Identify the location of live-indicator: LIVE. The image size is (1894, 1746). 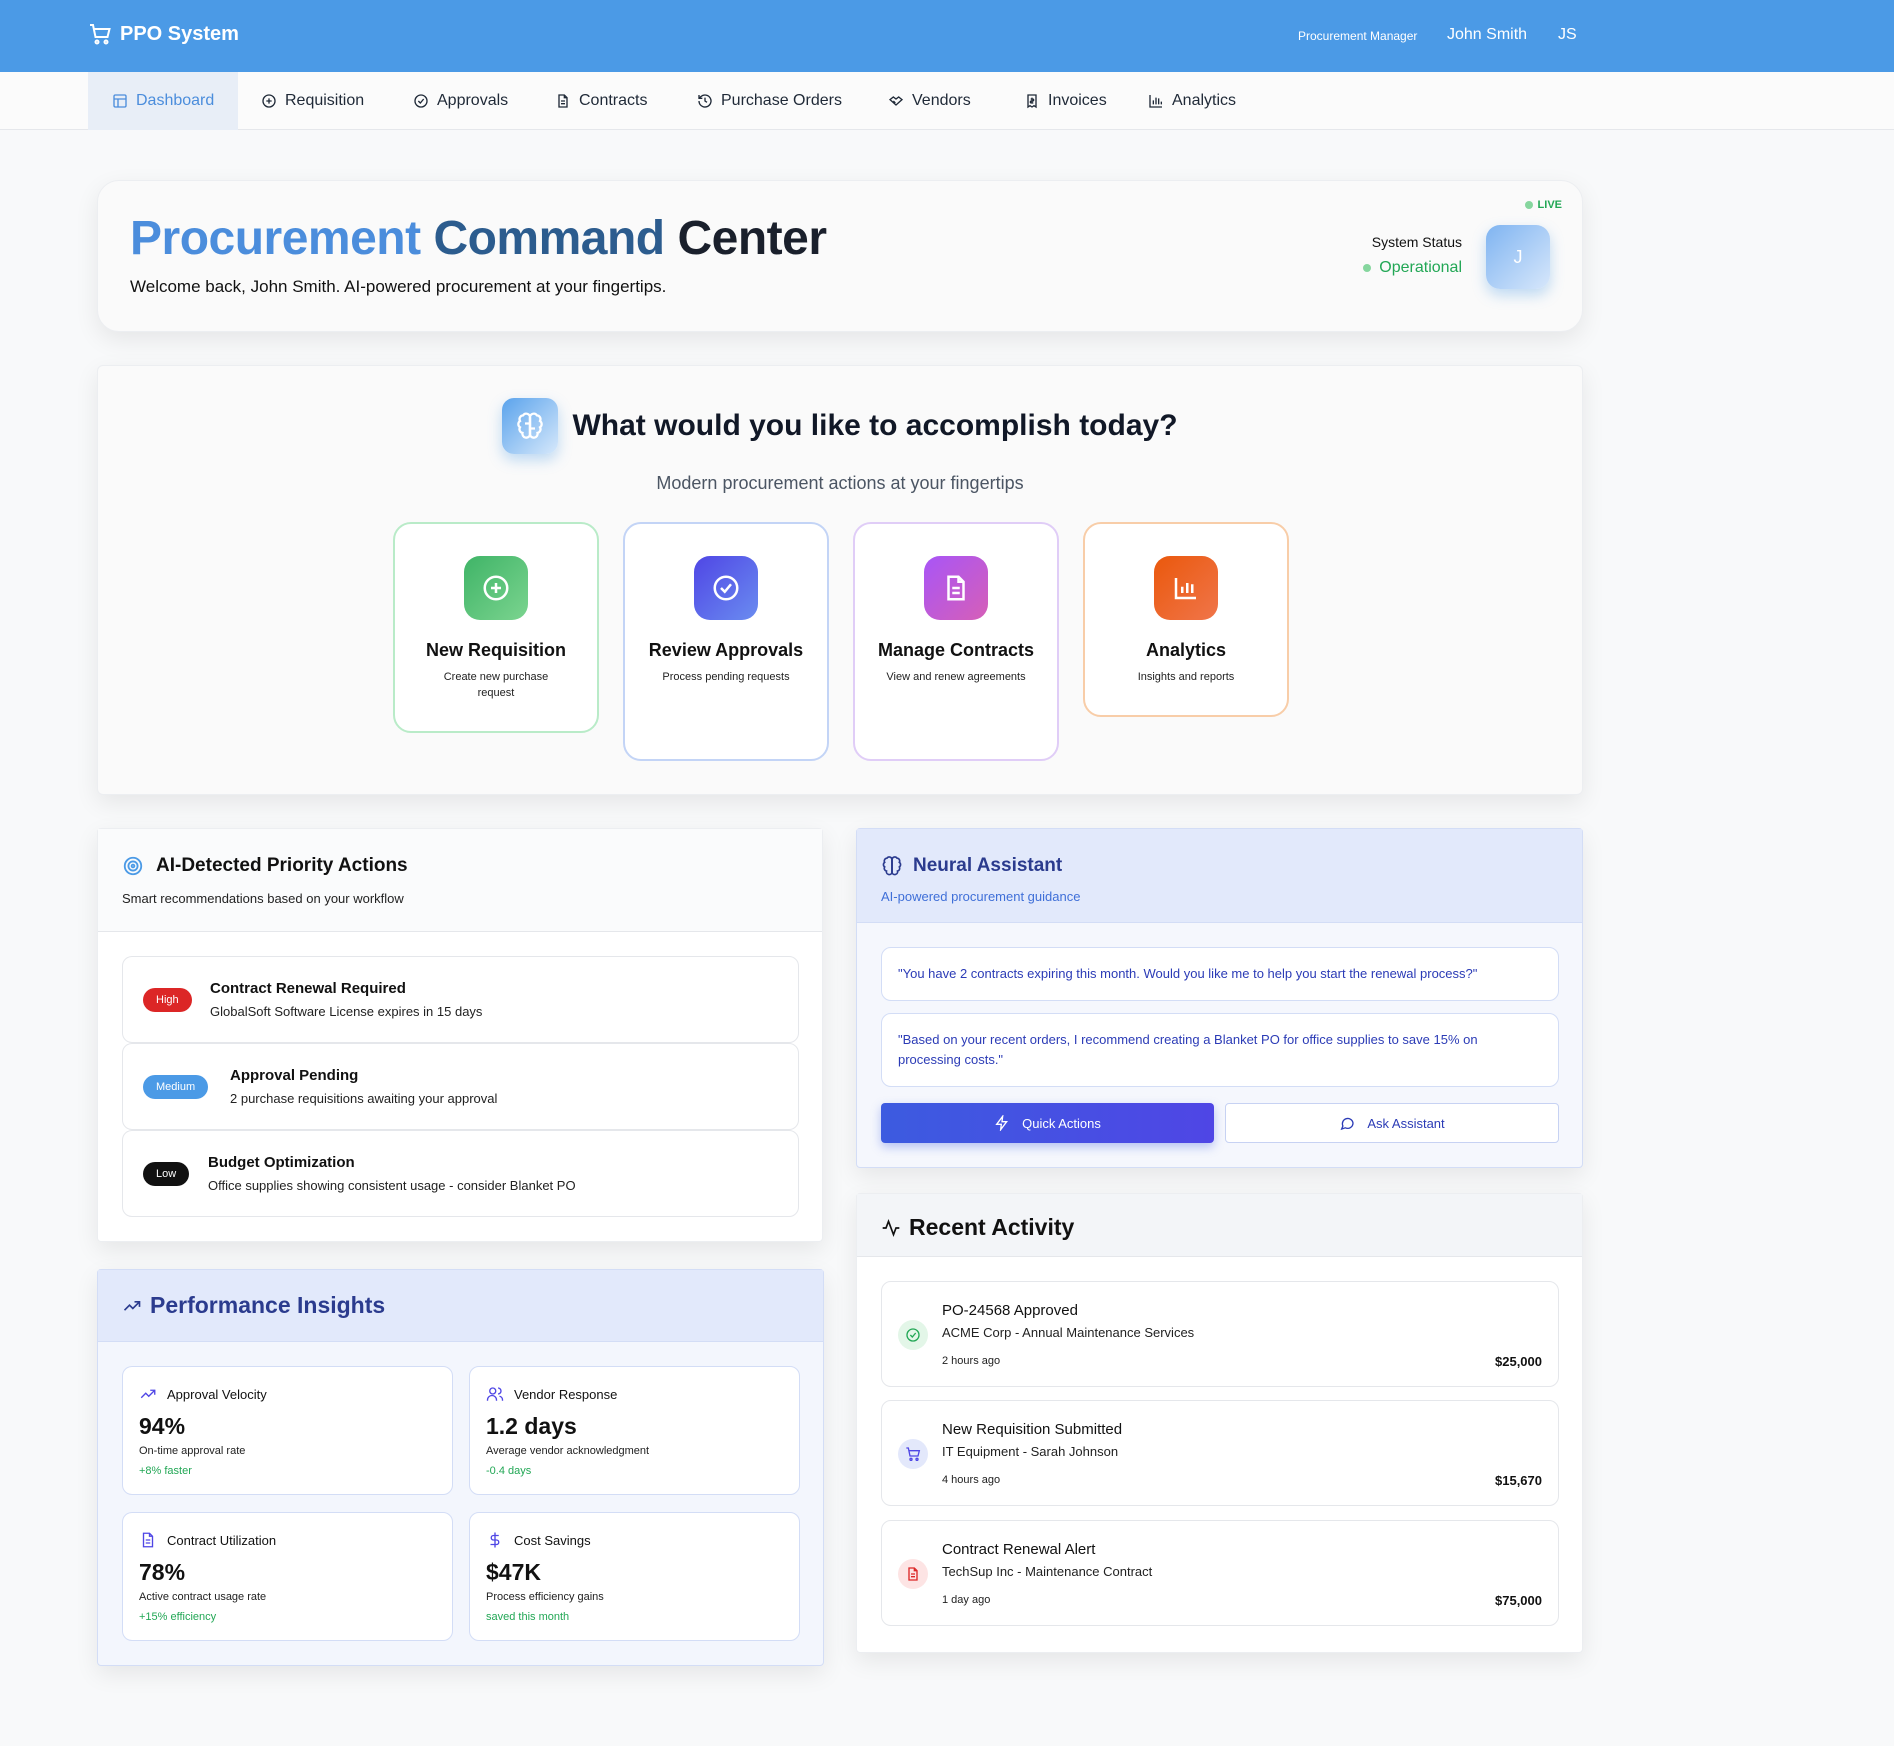
(1543, 205).